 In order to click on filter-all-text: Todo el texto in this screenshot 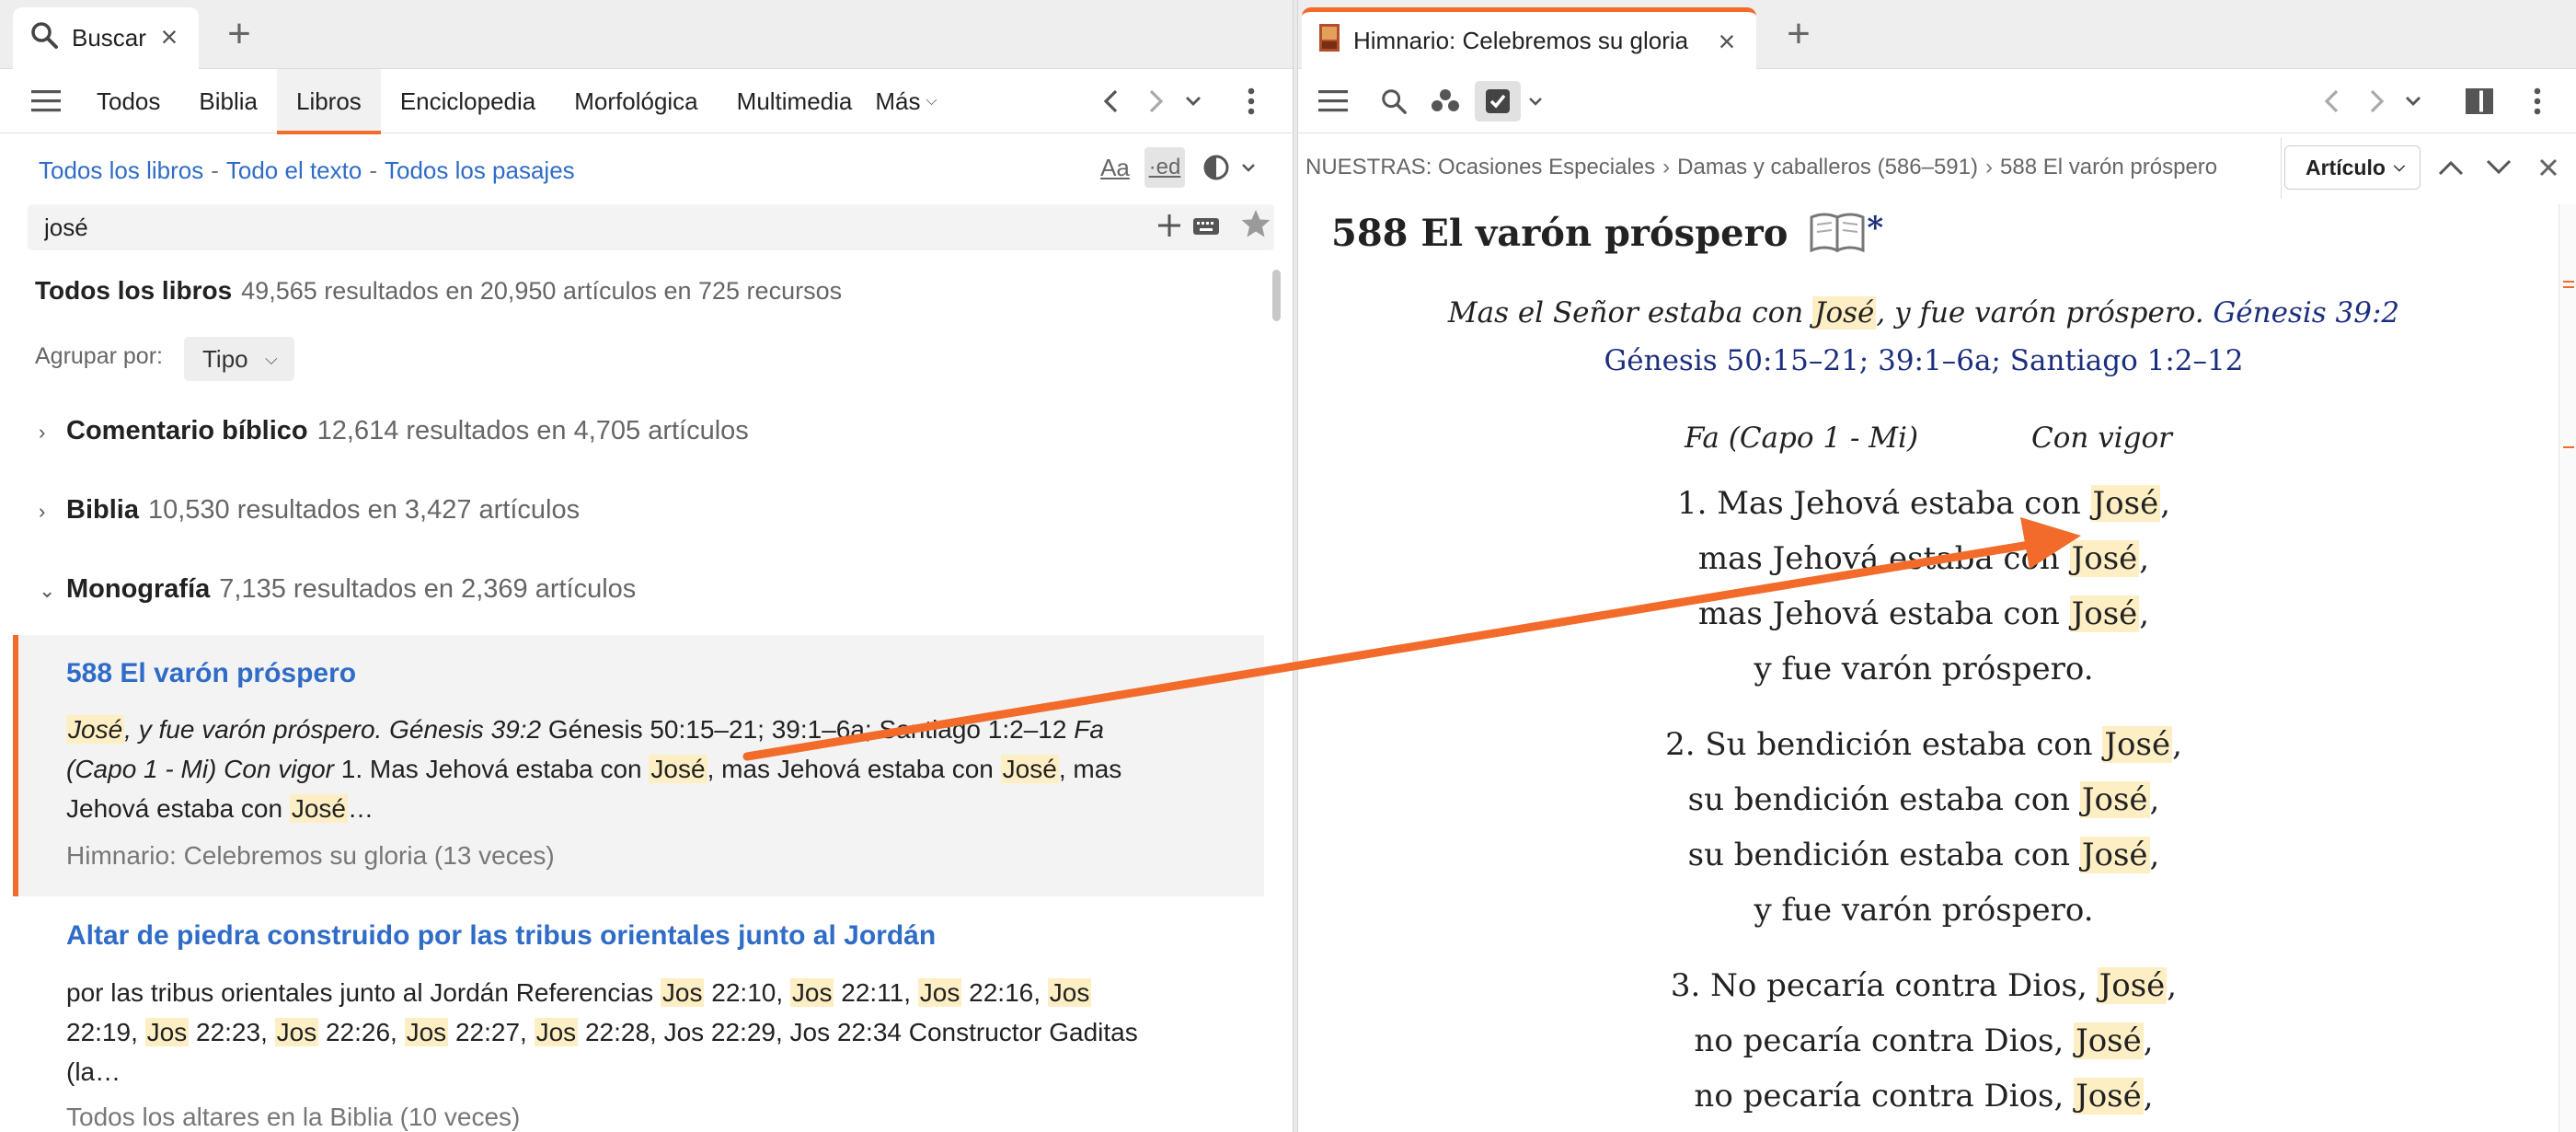, I will do `click(294, 170)`.